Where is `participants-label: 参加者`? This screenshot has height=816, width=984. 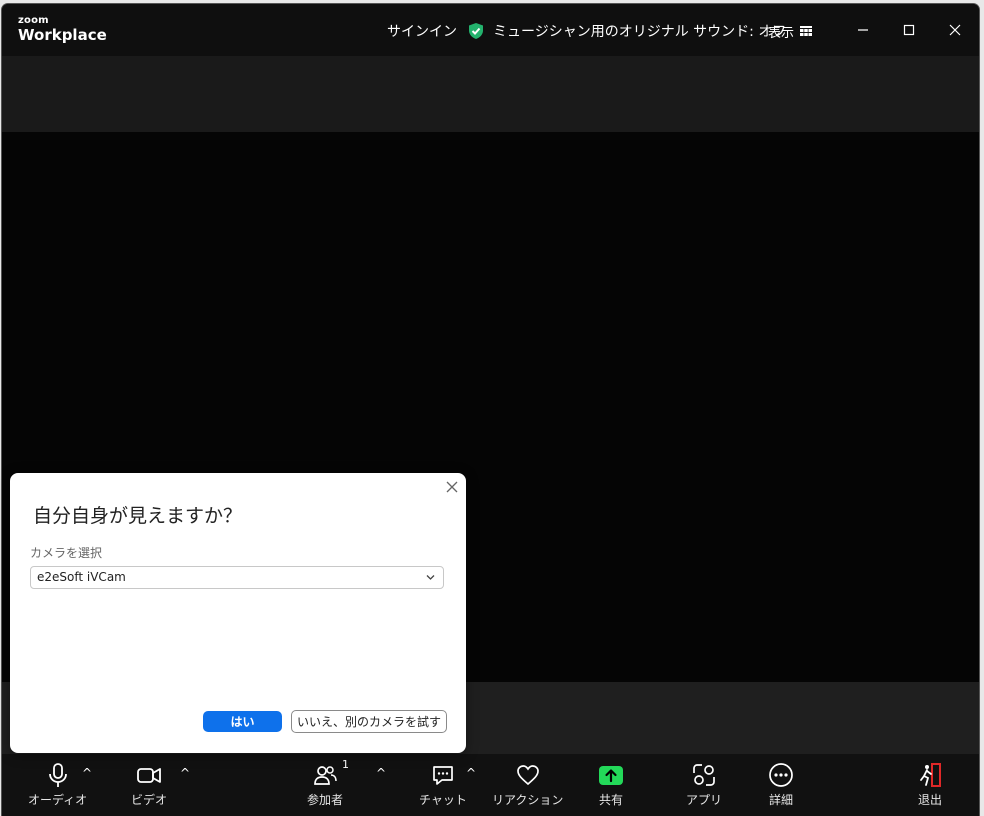 participants-label: 参加者 is located at coordinates (325, 800).